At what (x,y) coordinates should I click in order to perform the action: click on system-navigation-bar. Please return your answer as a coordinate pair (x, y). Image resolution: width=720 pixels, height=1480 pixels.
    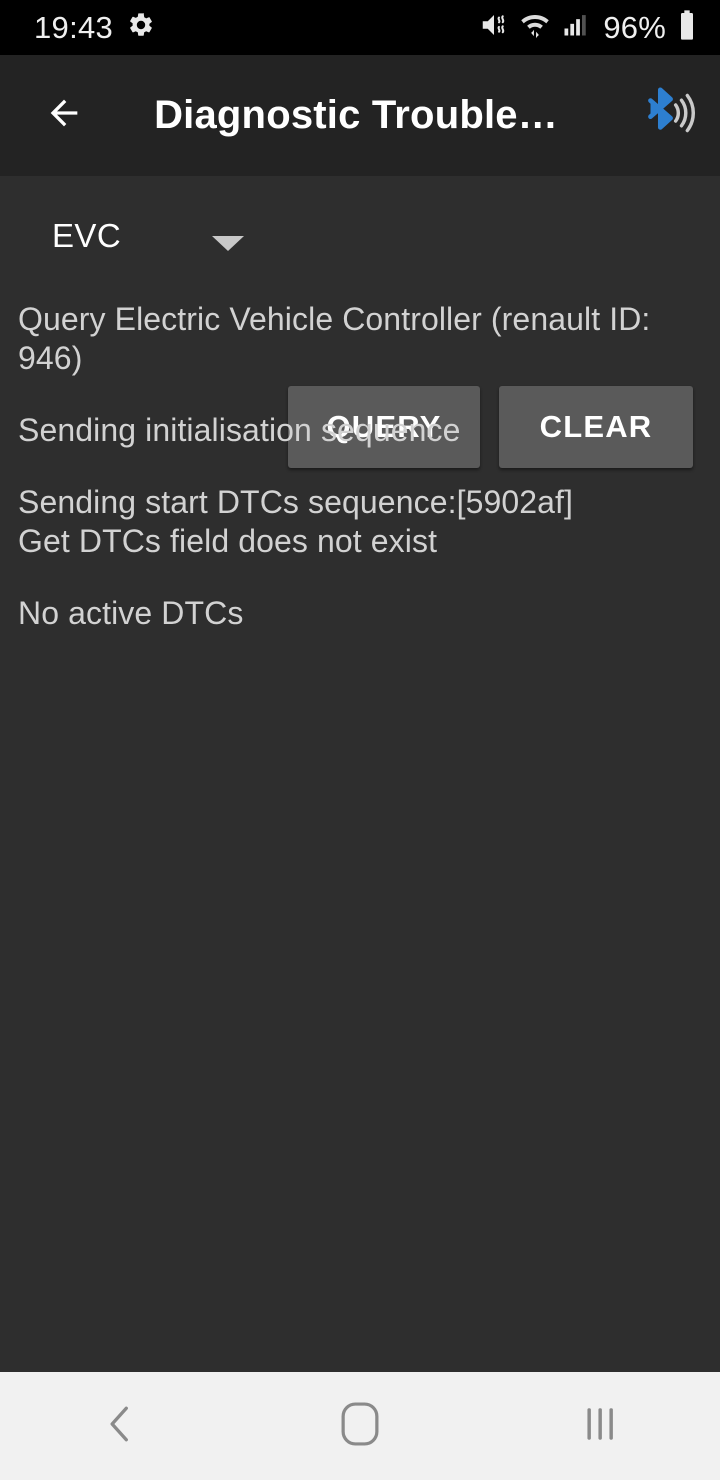
    Looking at the image, I should click on (360, 1426).